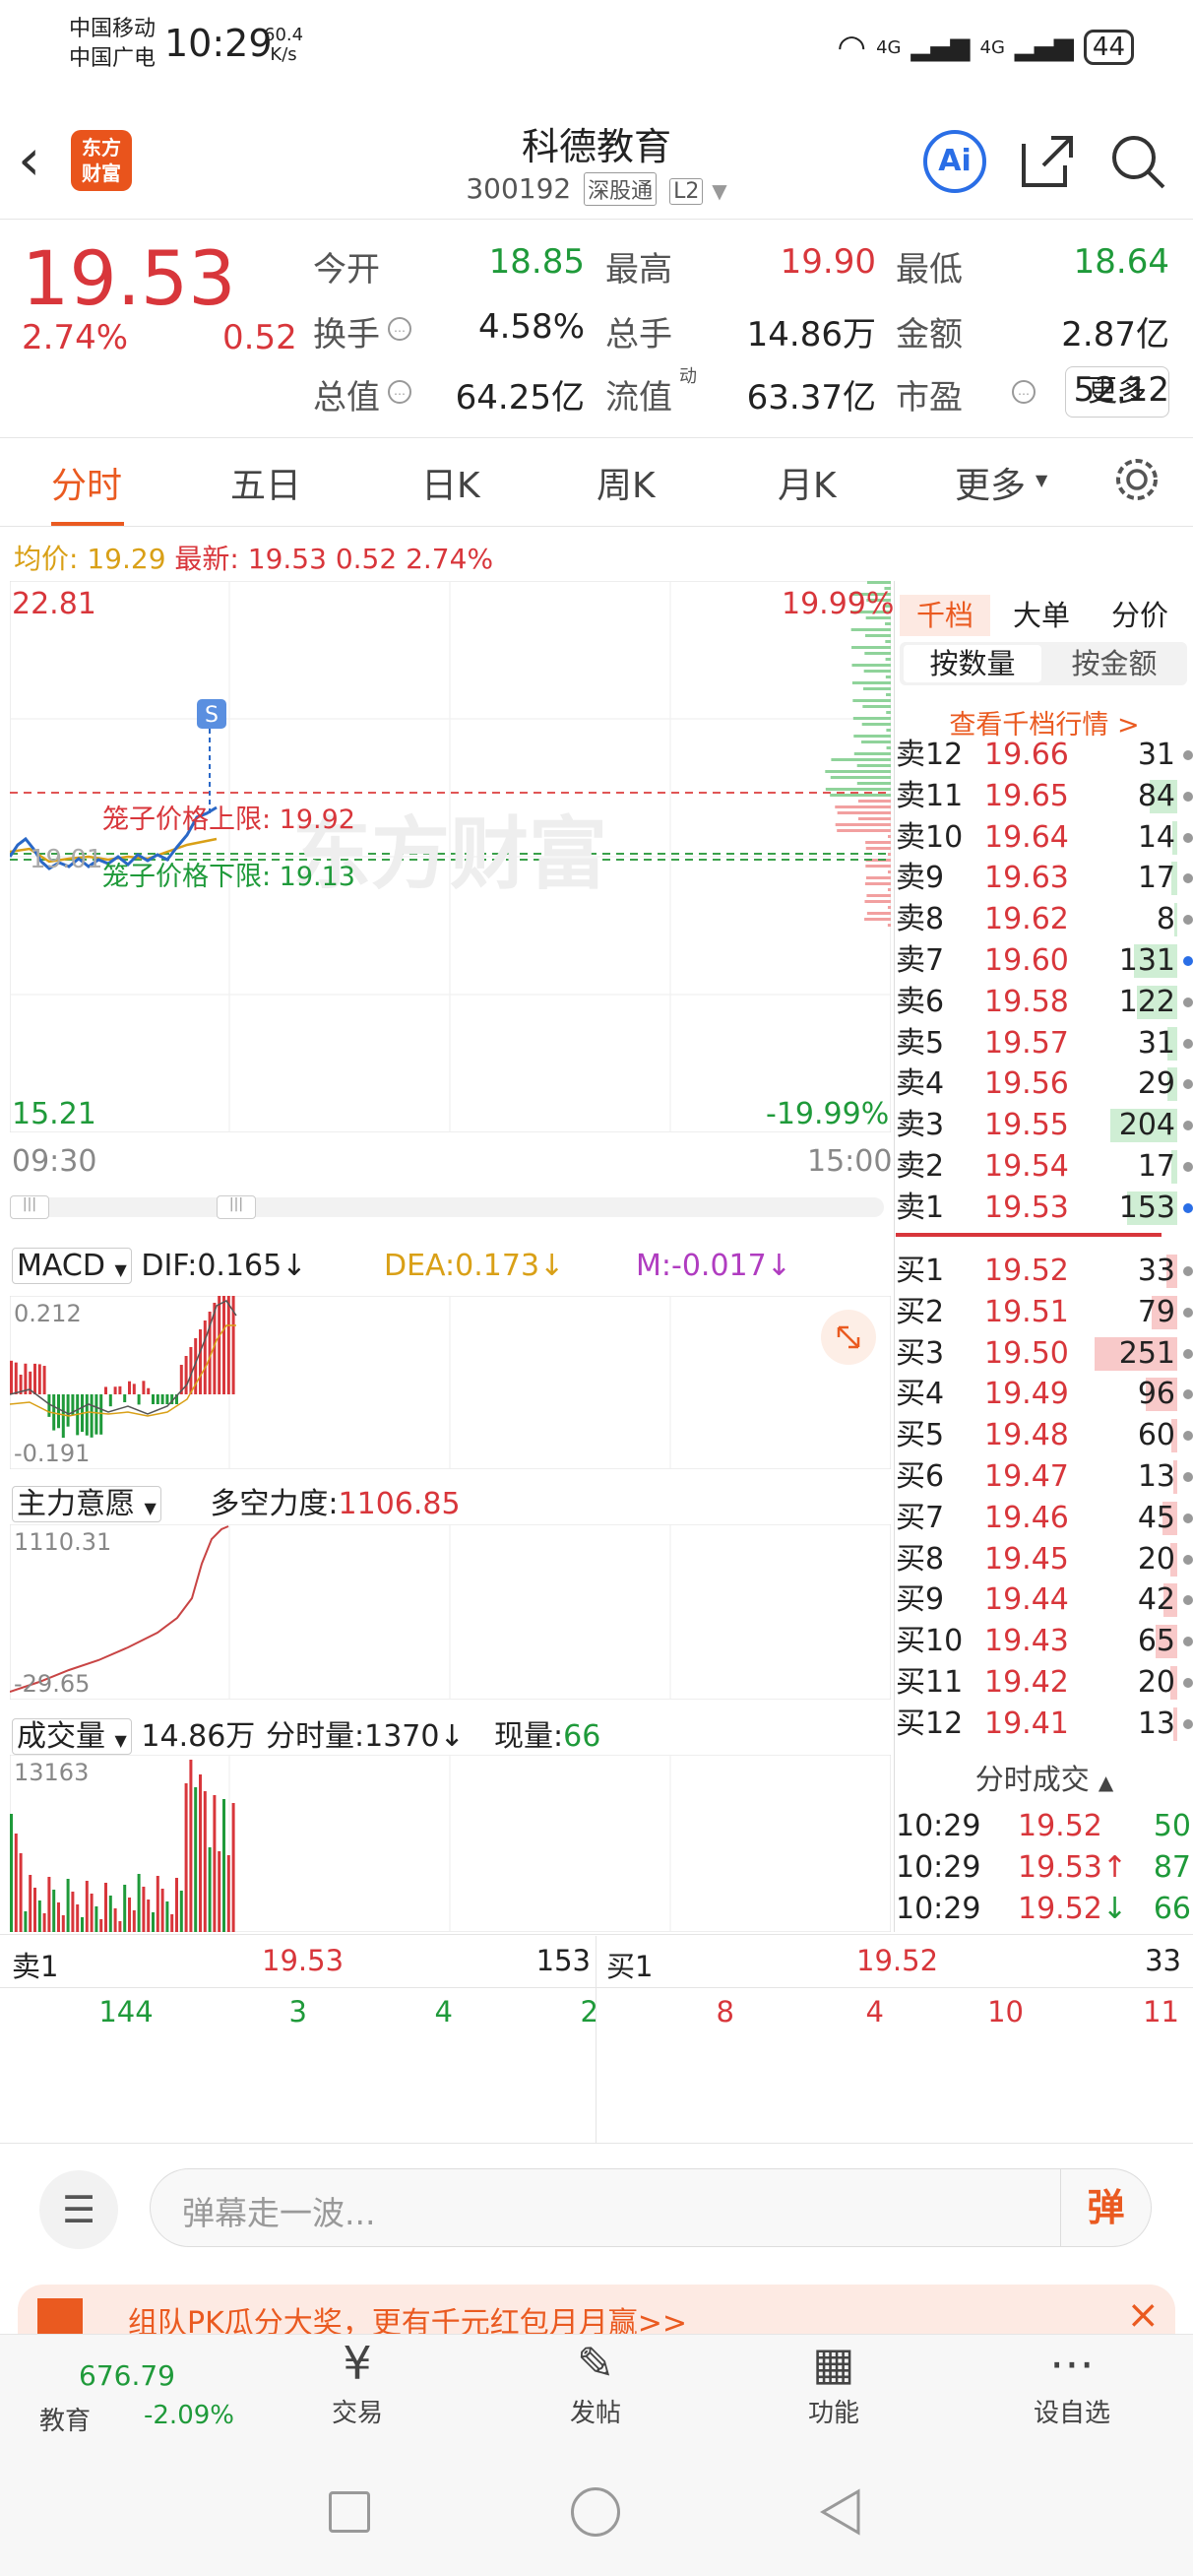 Image resolution: width=1193 pixels, height=2576 pixels. I want to click on bid-row-4: 买5 19.48 60, so click(1044, 1435).